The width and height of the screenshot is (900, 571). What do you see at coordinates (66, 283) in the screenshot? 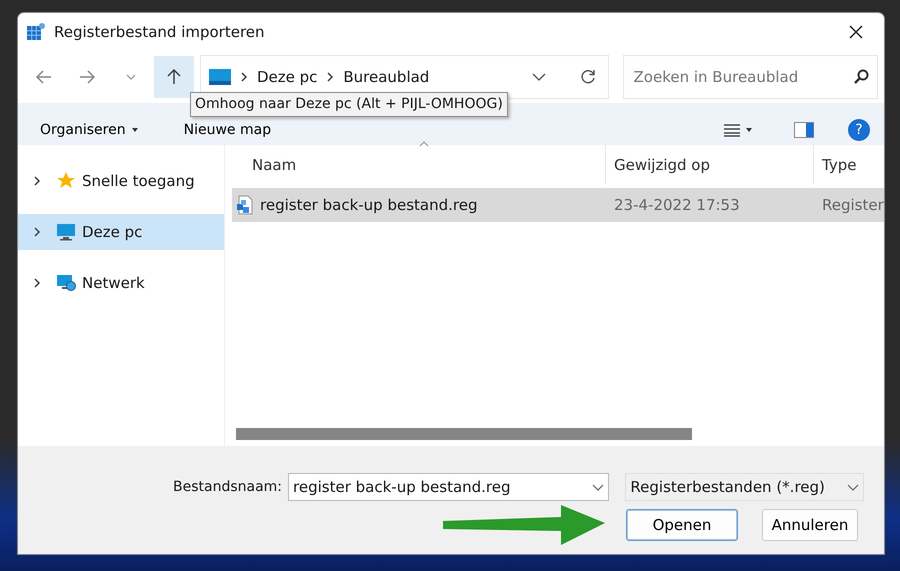
I see `network-icon` at bounding box center [66, 283].